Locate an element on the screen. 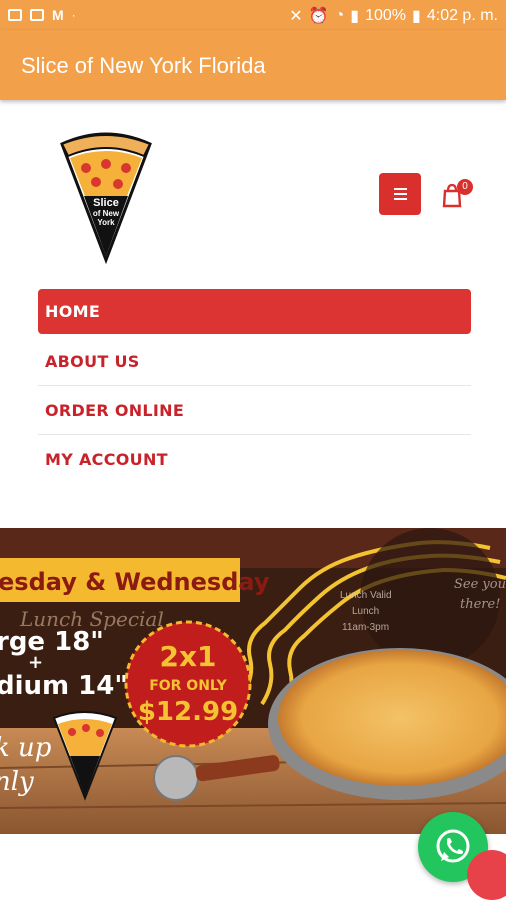 This screenshot has width=506, height=900. pickup-line2: nly is located at coordinates (17, 782).